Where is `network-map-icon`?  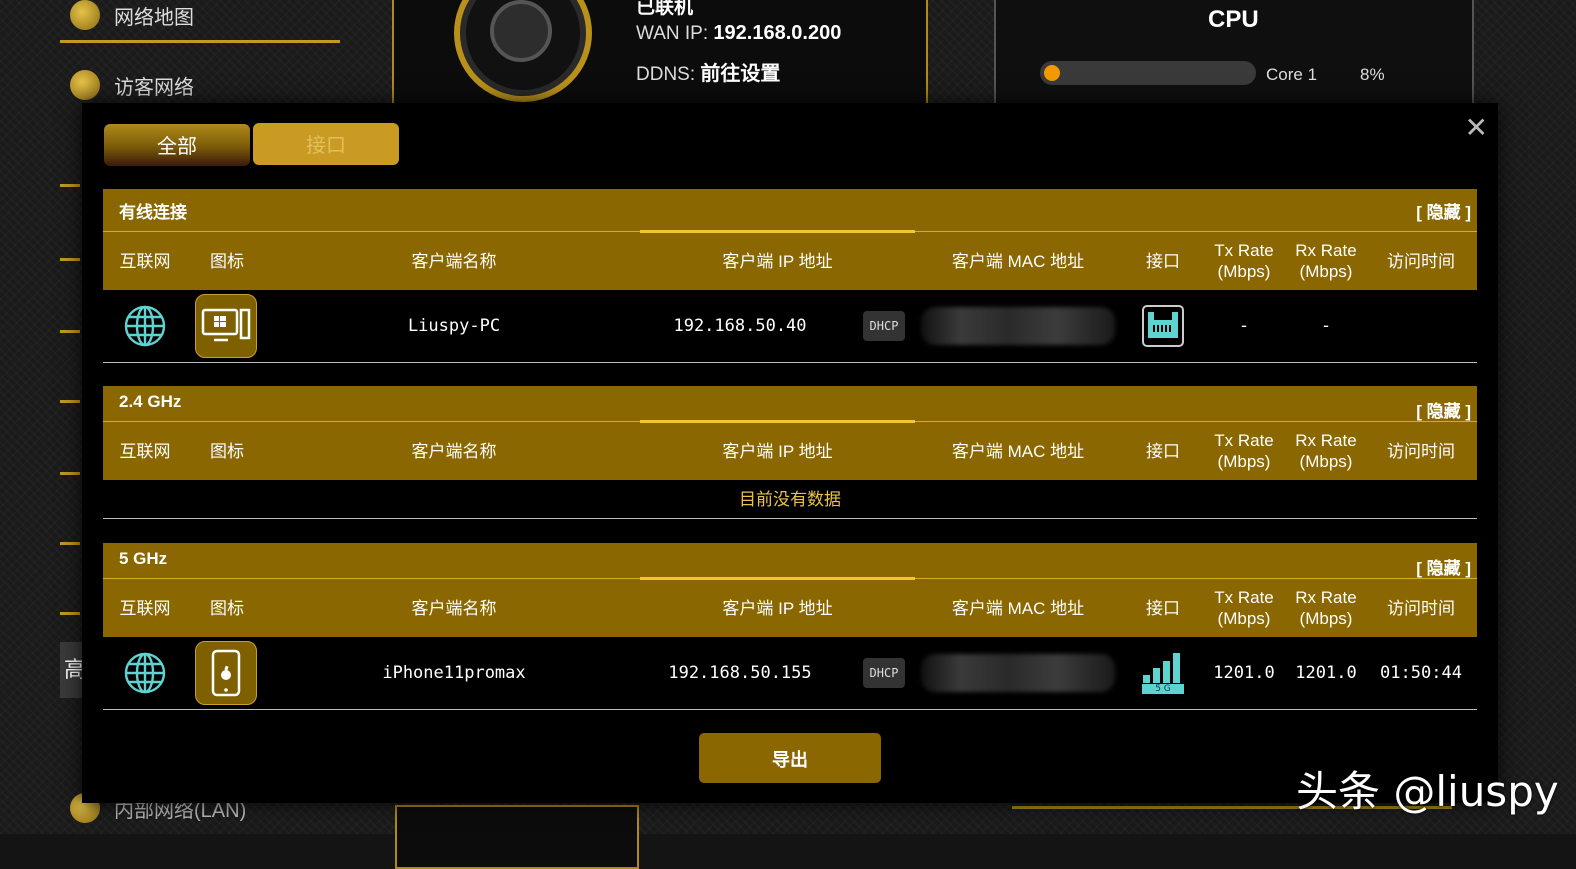
network-map-icon is located at coordinates (85, 15).